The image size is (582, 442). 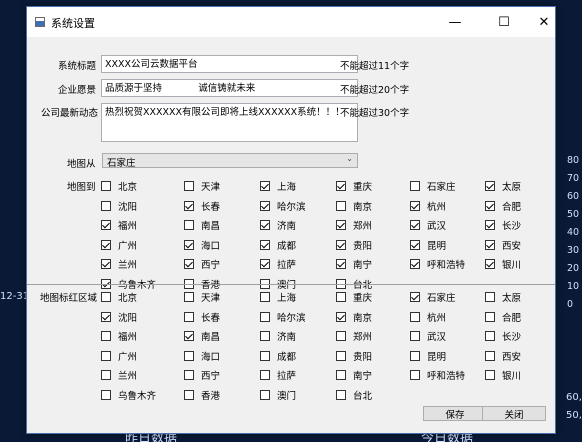 What do you see at coordinates (278, 245) in the screenshot?
I see `map-to-checkbox: 成都` at bounding box center [278, 245].